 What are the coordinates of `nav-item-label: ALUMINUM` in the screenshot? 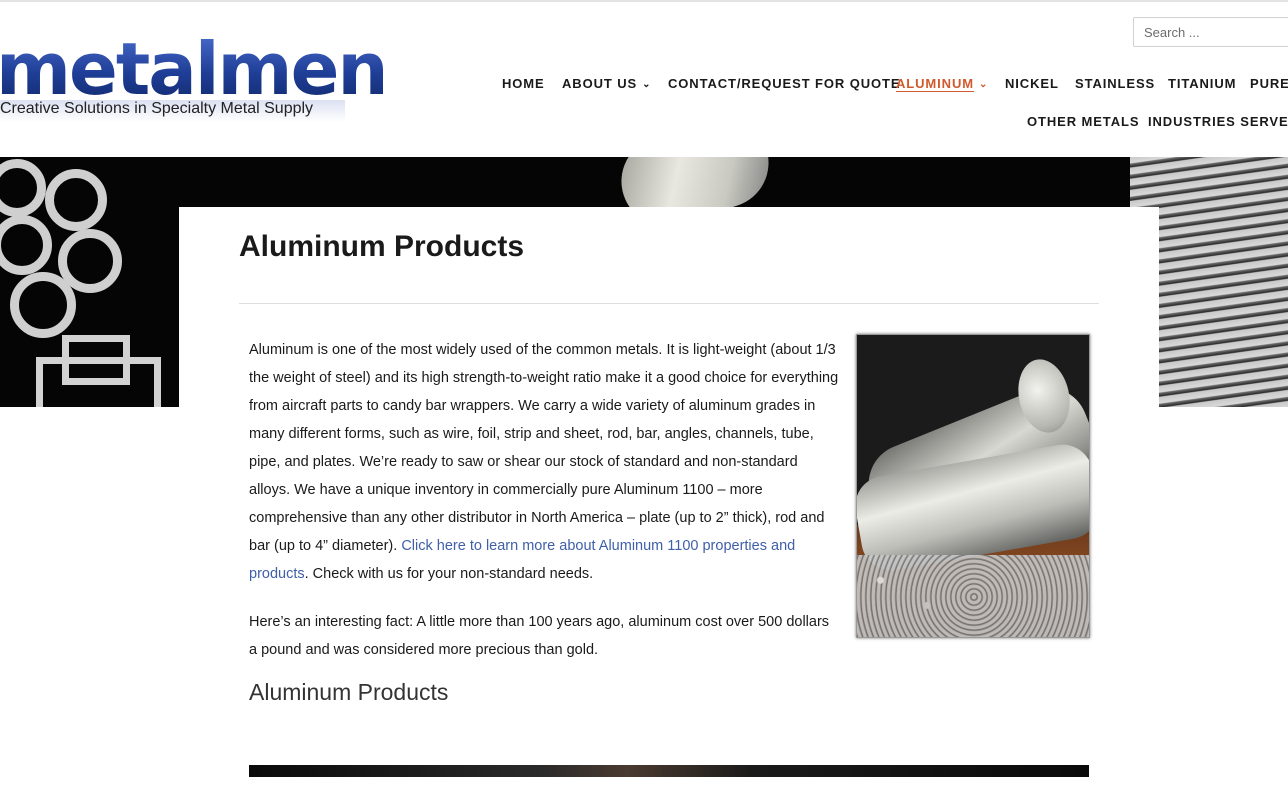 It's located at (935, 83).